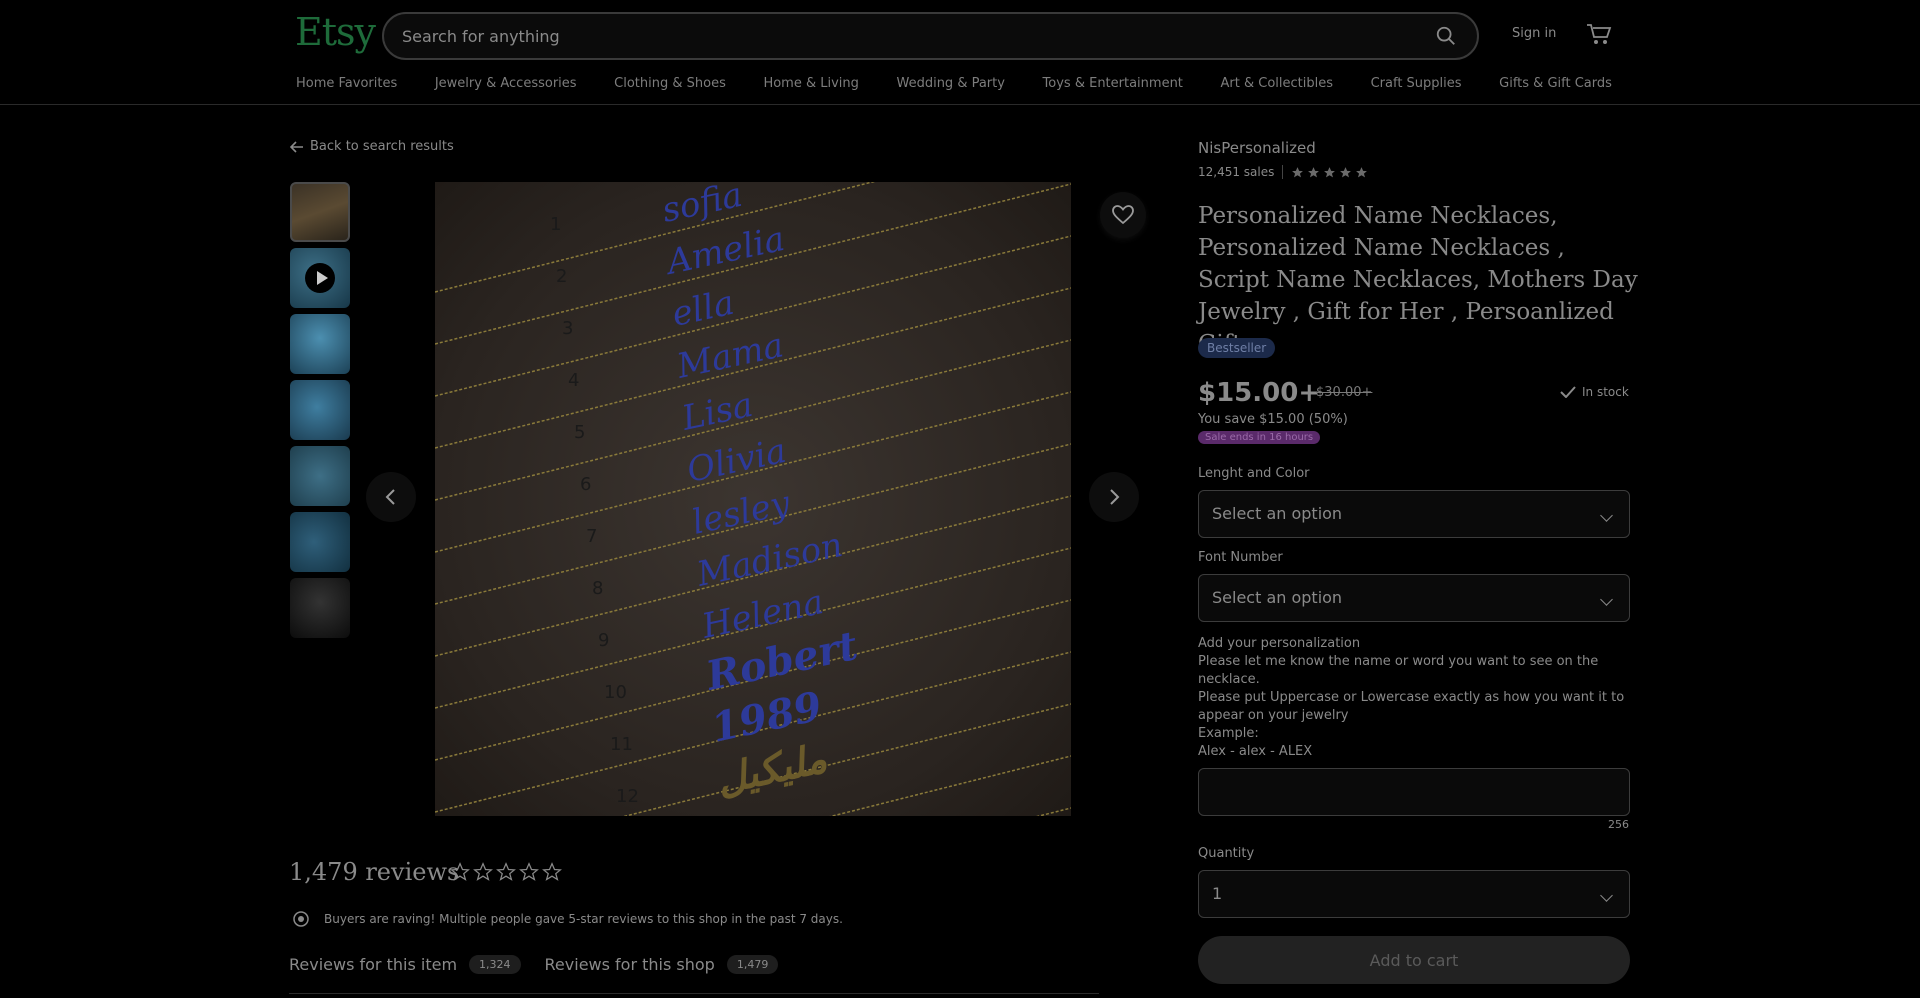  I want to click on tab-reviews-shop: Reviews for this shop 1,479, so click(662, 964).